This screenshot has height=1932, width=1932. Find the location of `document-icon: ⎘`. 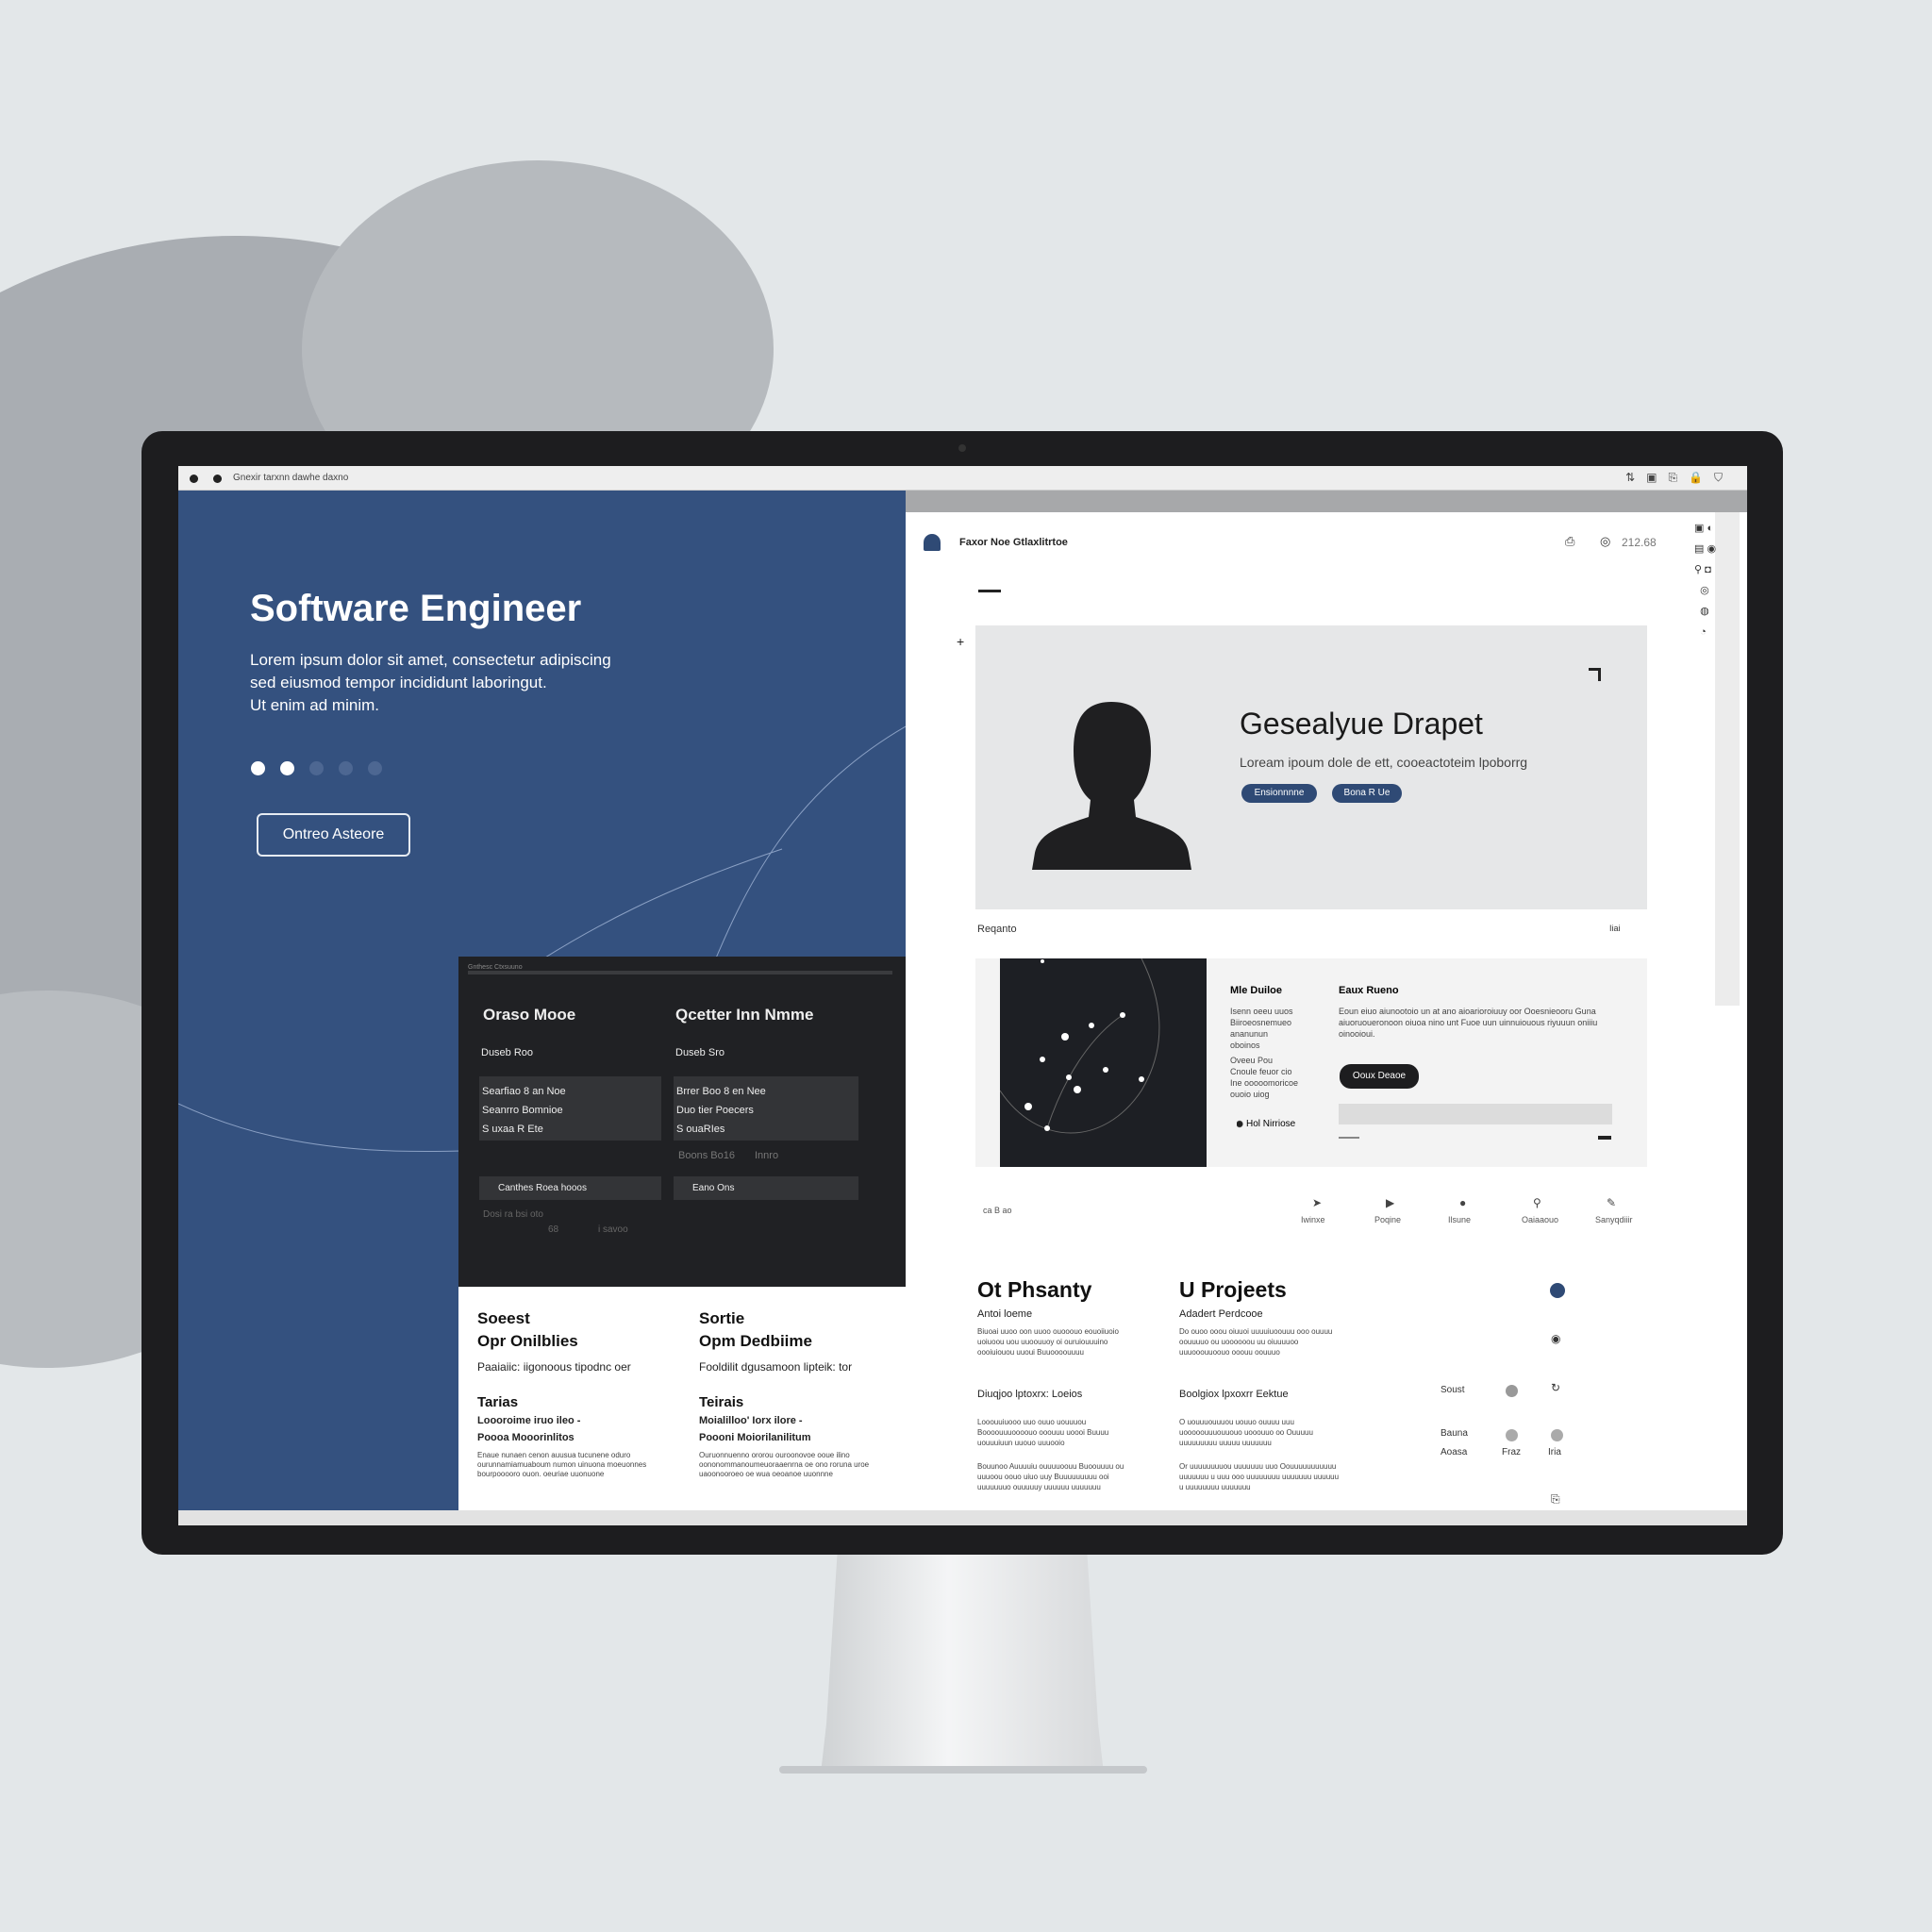

document-icon: ⎘ is located at coordinates (1555, 1500).